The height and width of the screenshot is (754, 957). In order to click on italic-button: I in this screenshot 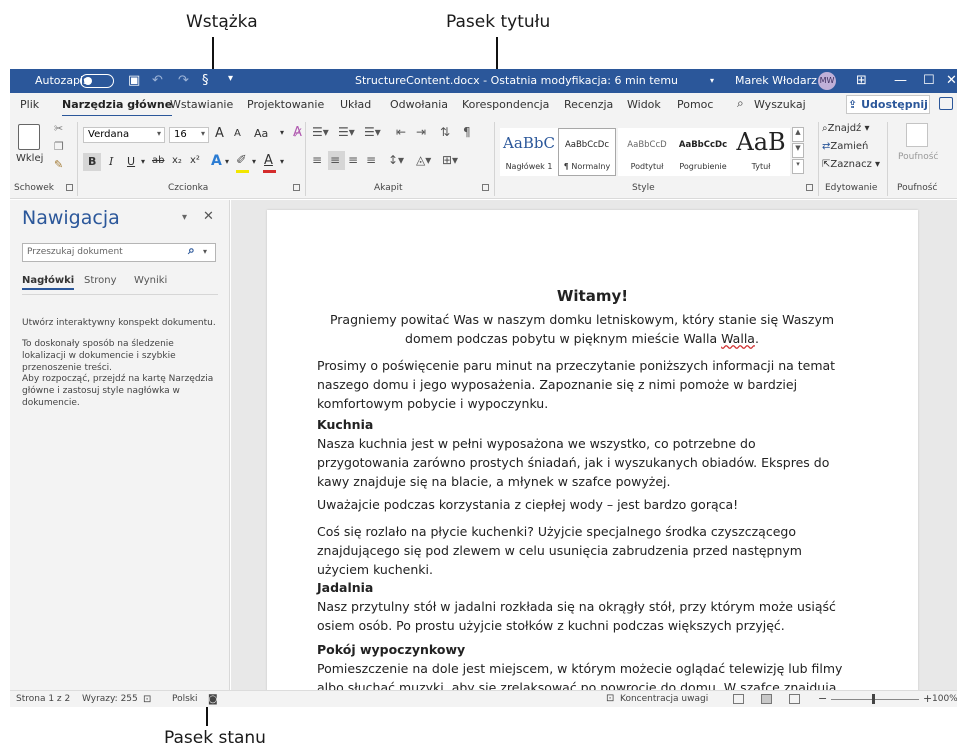, I will do `click(111, 161)`.